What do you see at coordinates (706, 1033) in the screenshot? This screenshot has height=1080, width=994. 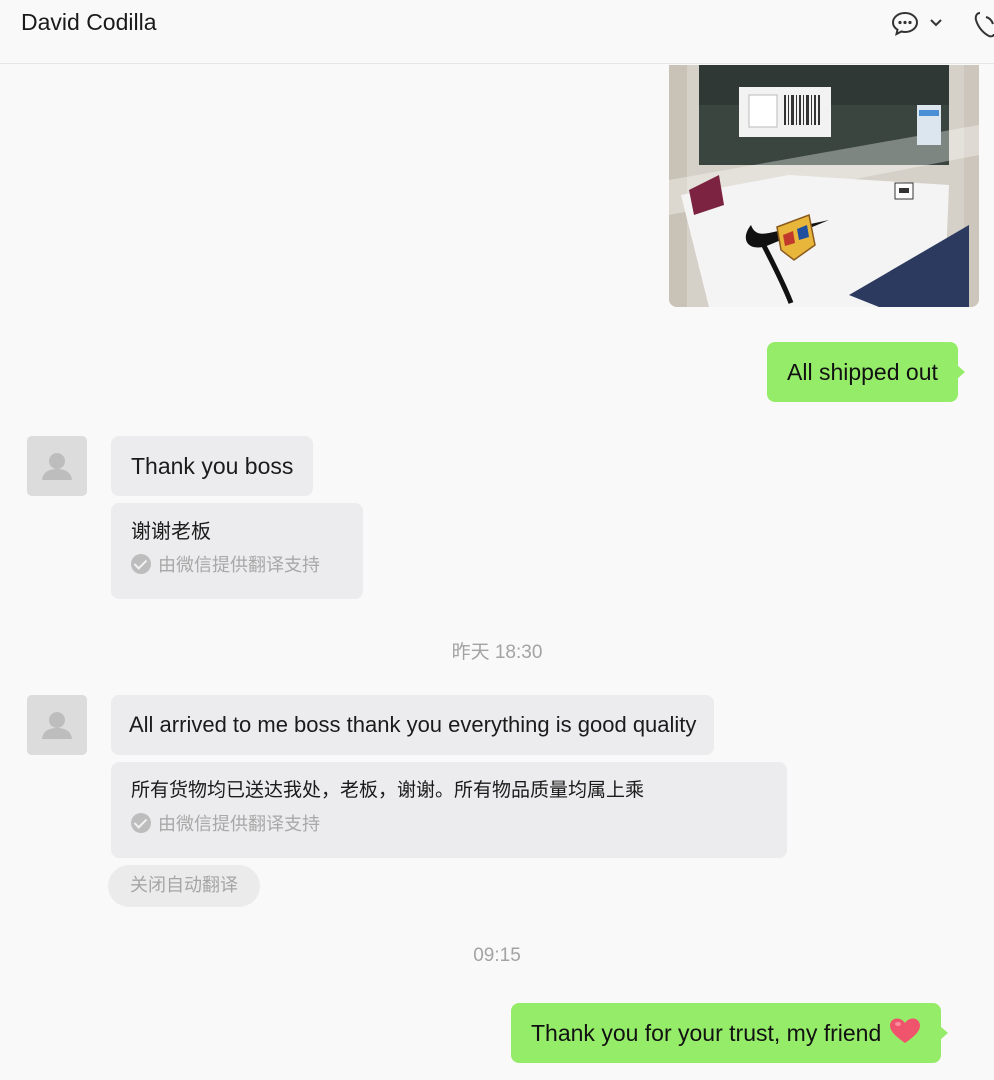 I see `message-text: Thank you for your trust, my friend` at bounding box center [706, 1033].